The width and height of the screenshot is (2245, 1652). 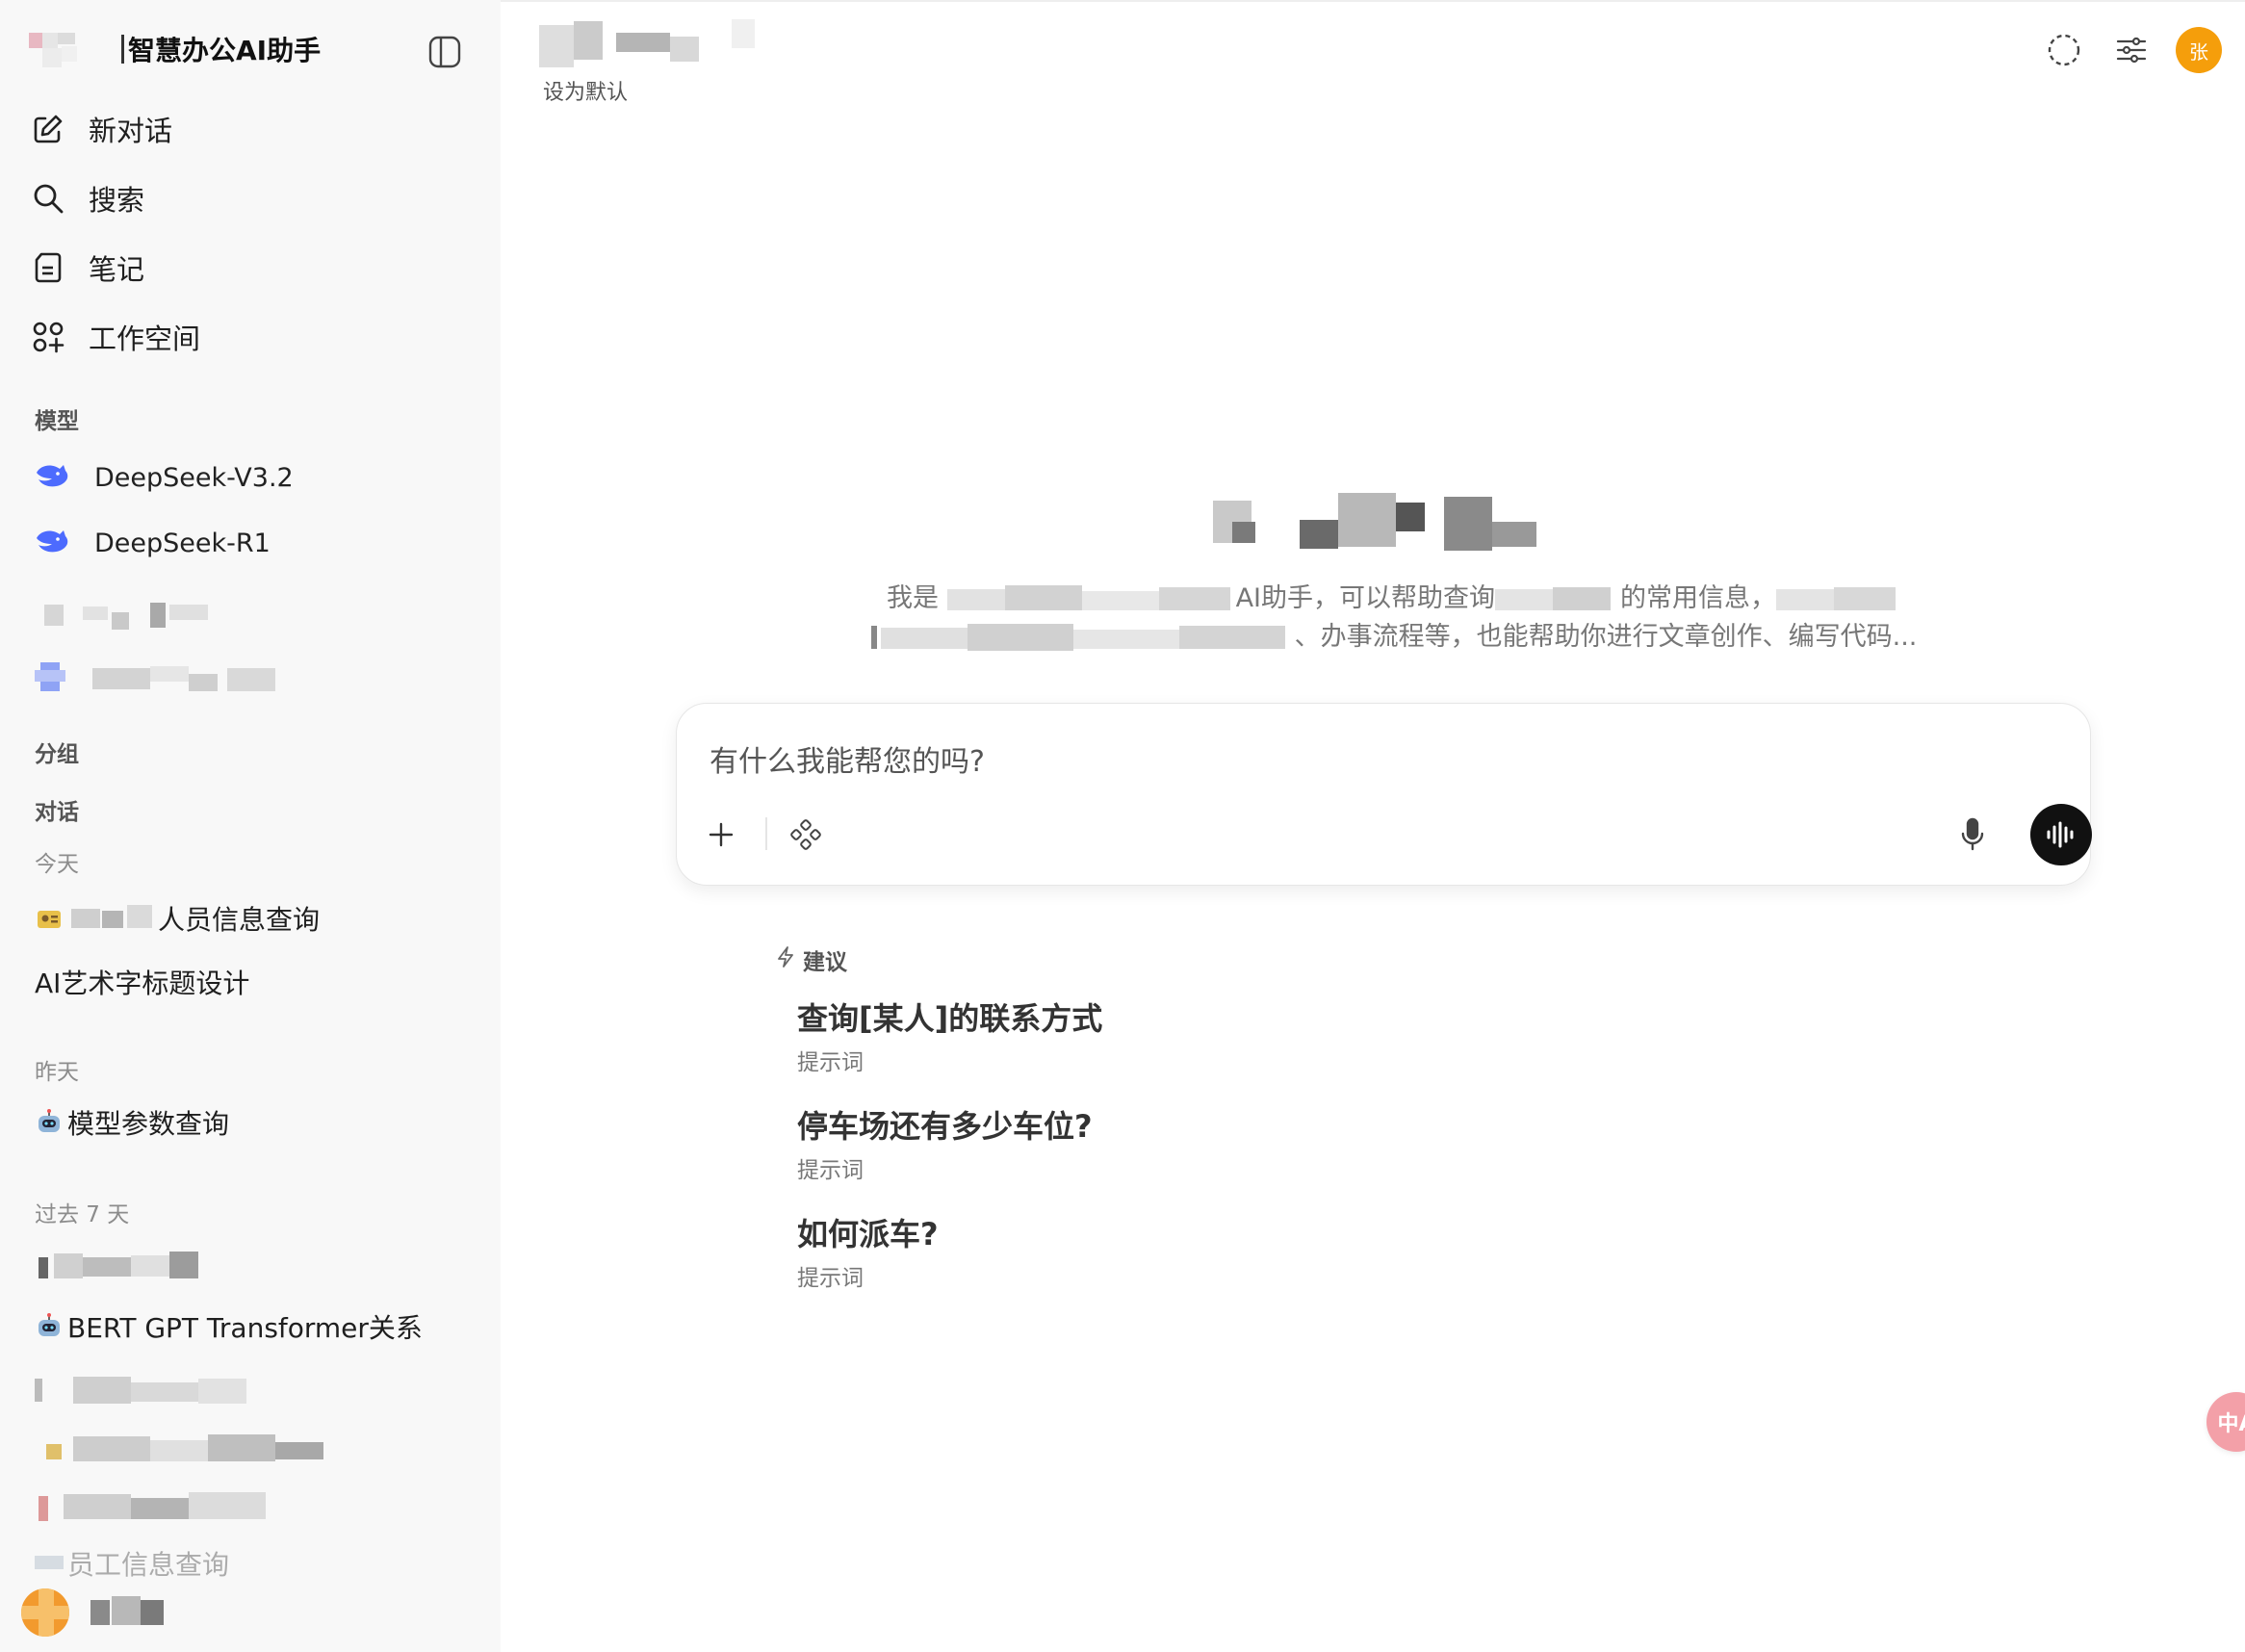 I want to click on chat-item: AI艺术字标题设计, so click(x=142, y=982).